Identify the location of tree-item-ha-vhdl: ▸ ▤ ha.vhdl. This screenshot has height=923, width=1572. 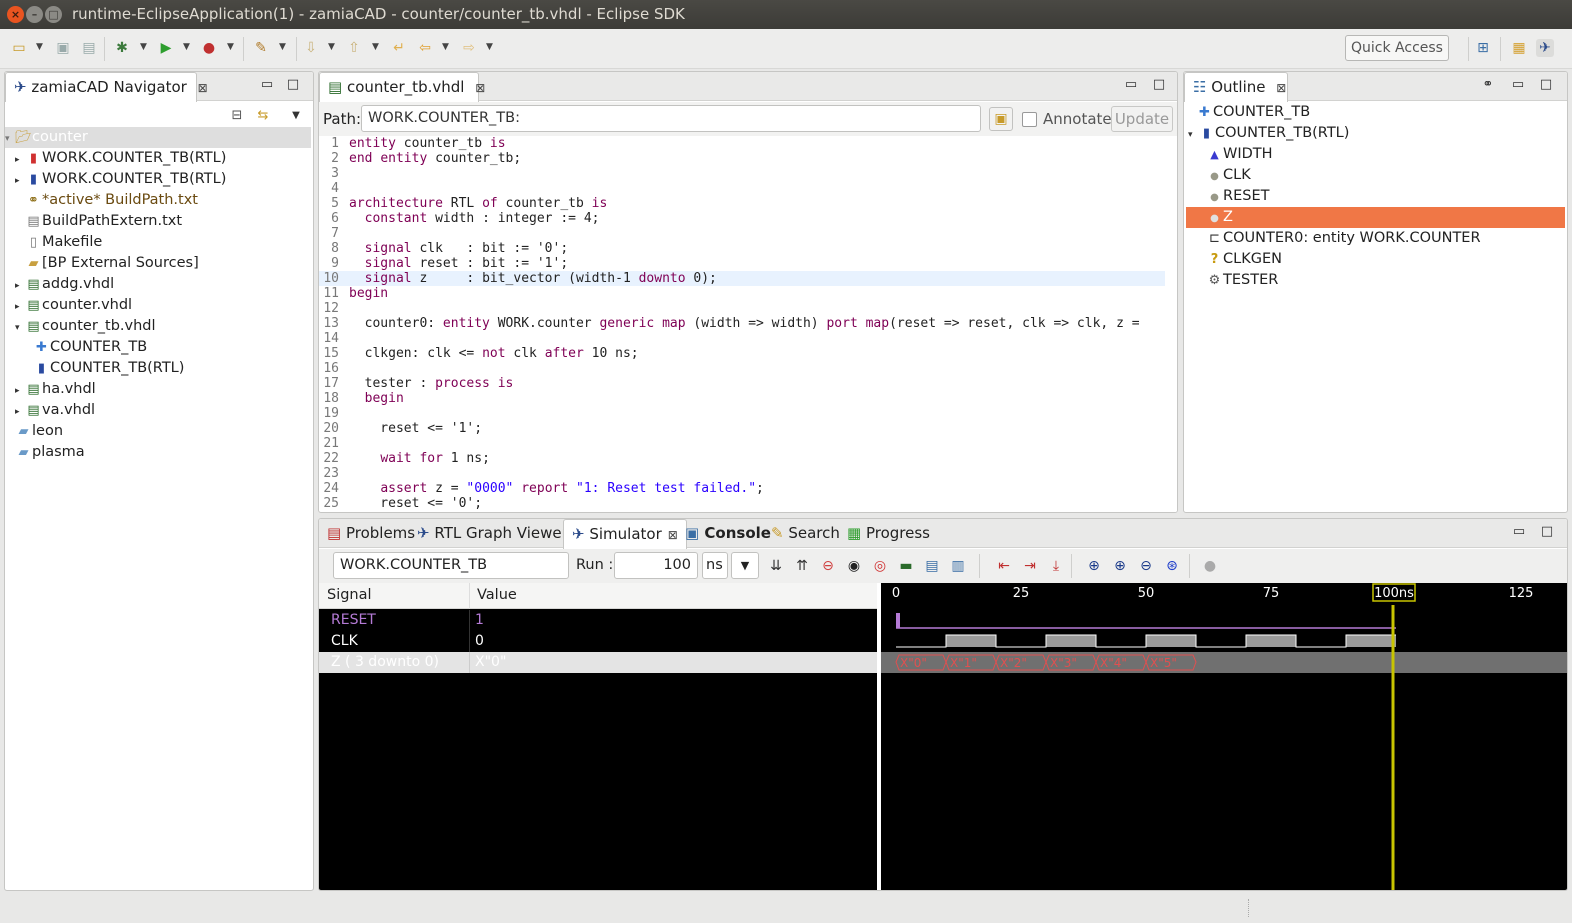
(55, 389).